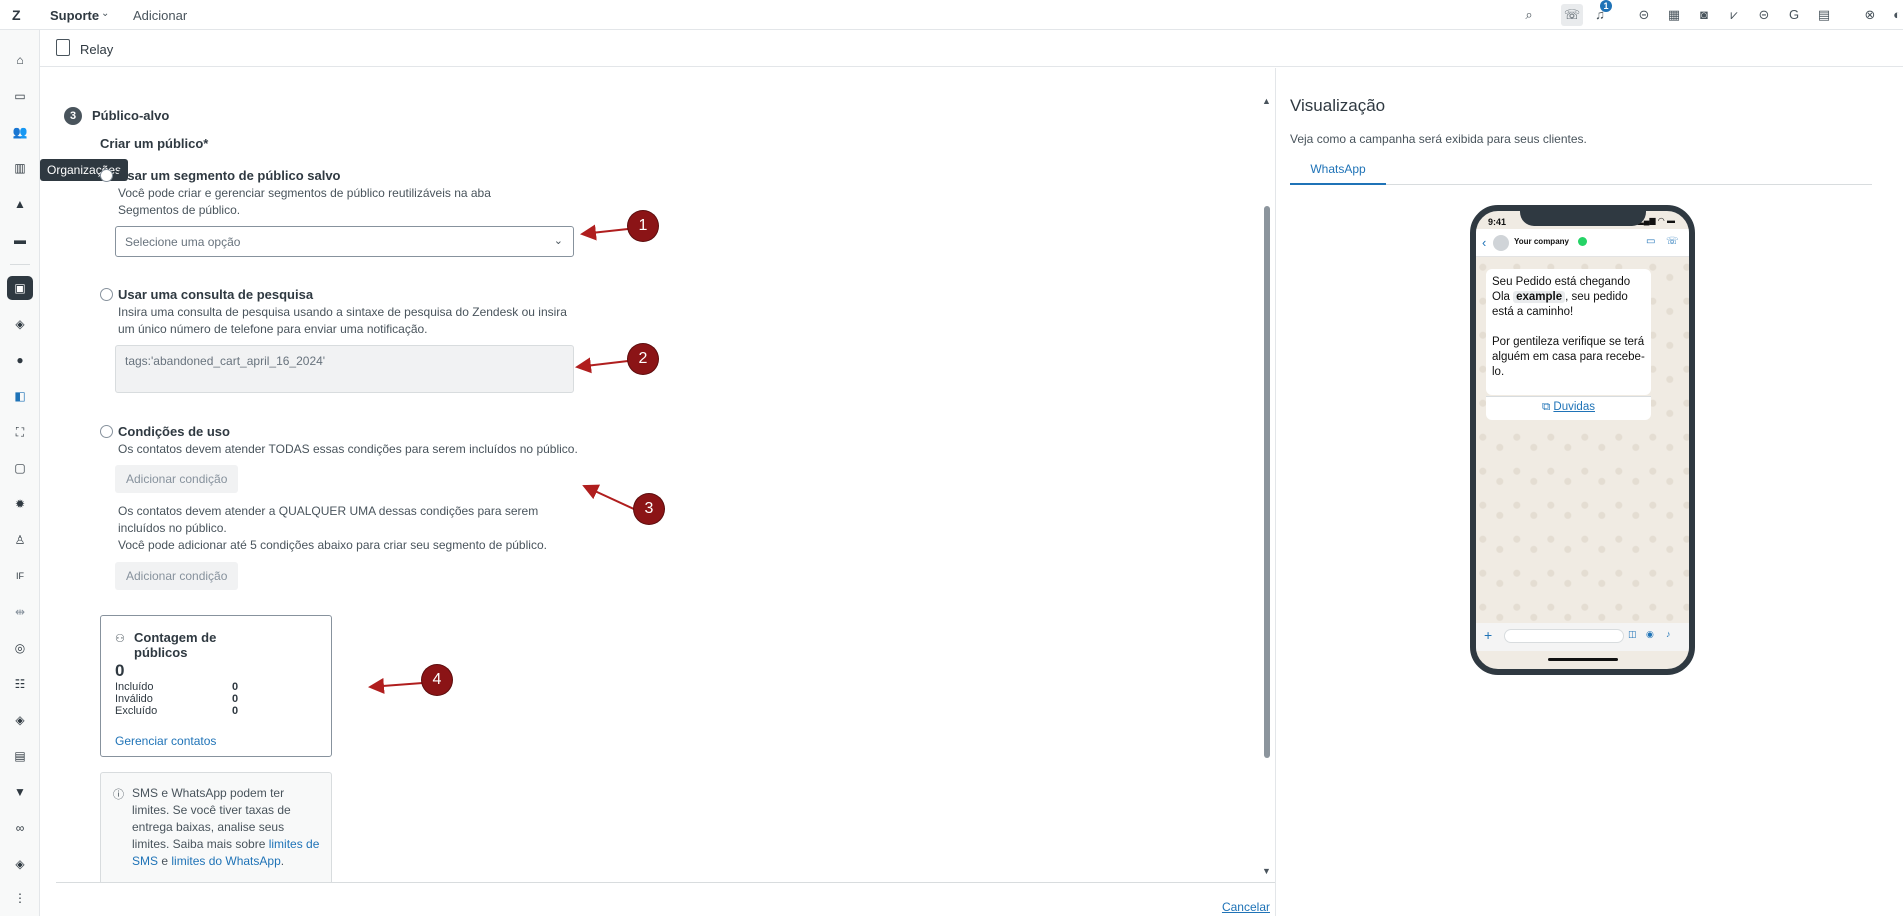  I want to click on annotation-arrows, so click(502, 459).